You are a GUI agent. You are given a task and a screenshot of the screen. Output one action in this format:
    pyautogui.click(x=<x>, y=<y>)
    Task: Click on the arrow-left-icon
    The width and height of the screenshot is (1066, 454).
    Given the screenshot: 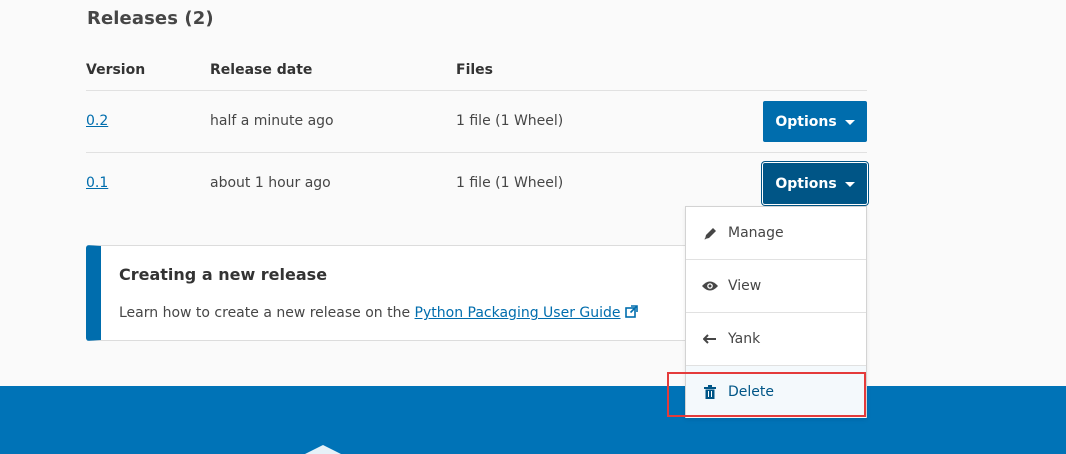 What is the action you would take?
    pyautogui.click(x=710, y=339)
    